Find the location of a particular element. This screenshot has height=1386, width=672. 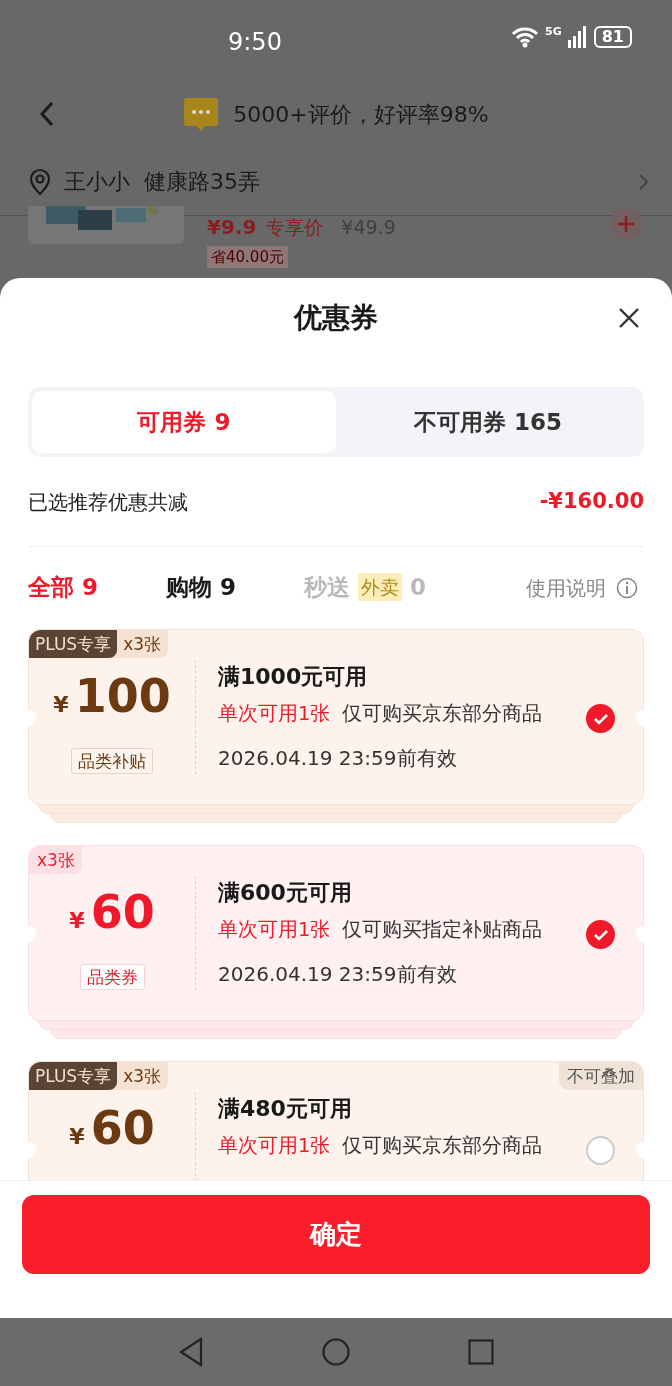

help-link: 使用说明 is located at coordinates (582, 588).